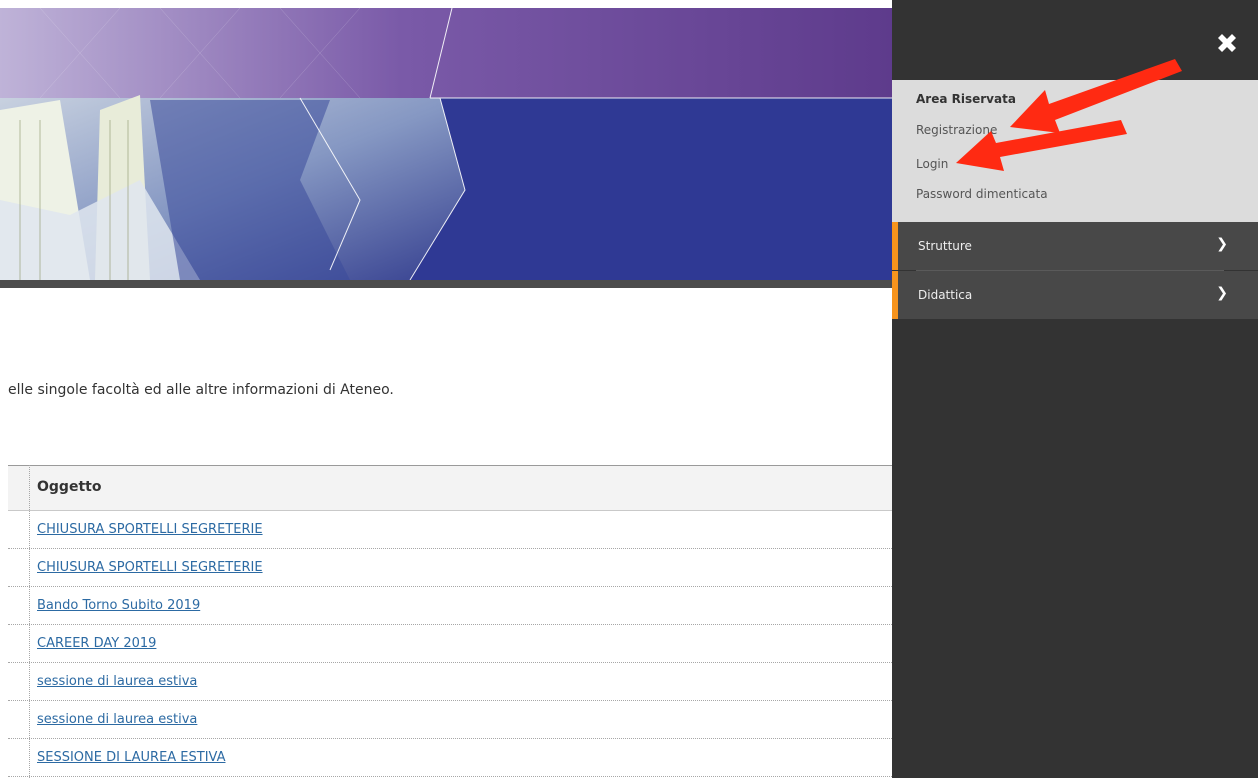 The width and height of the screenshot is (1258, 778). Describe the element at coordinates (956, 130) in the screenshot. I see `registration-link: Registrazione` at that location.